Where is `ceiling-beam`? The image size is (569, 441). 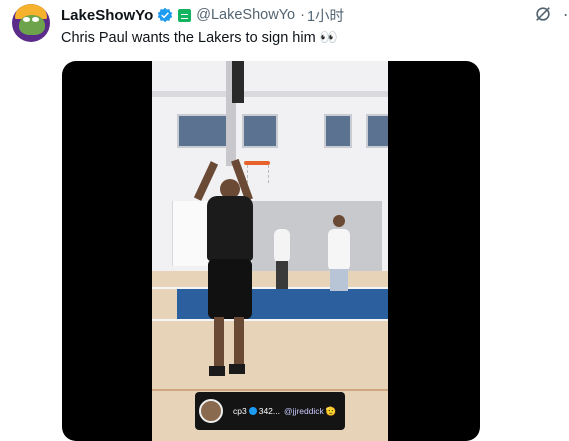
ceiling-beam is located at coordinates (270, 94).